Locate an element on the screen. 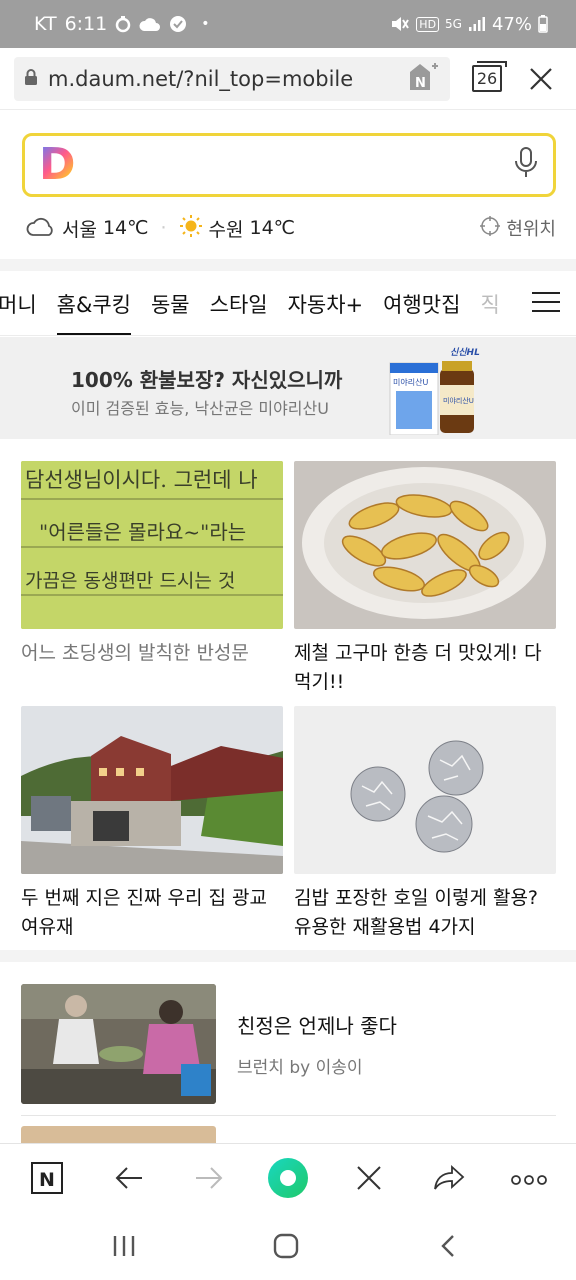 The image size is (576, 1280). article-title: 어느 초딩생의 발칙한 반성문 is located at coordinates (135, 653).